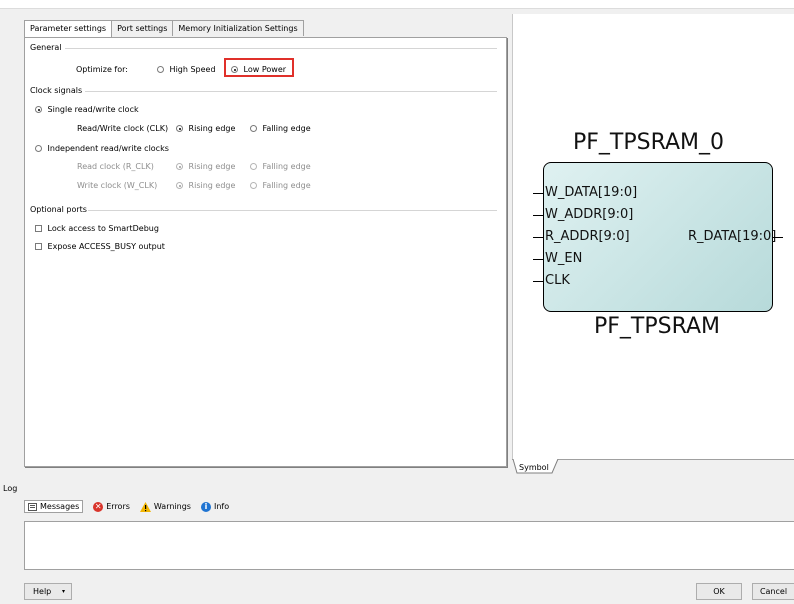 This screenshot has height=604, width=794. Describe the element at coordinates (409, 545) in the screenshot. I see `log-output-area` at that location.